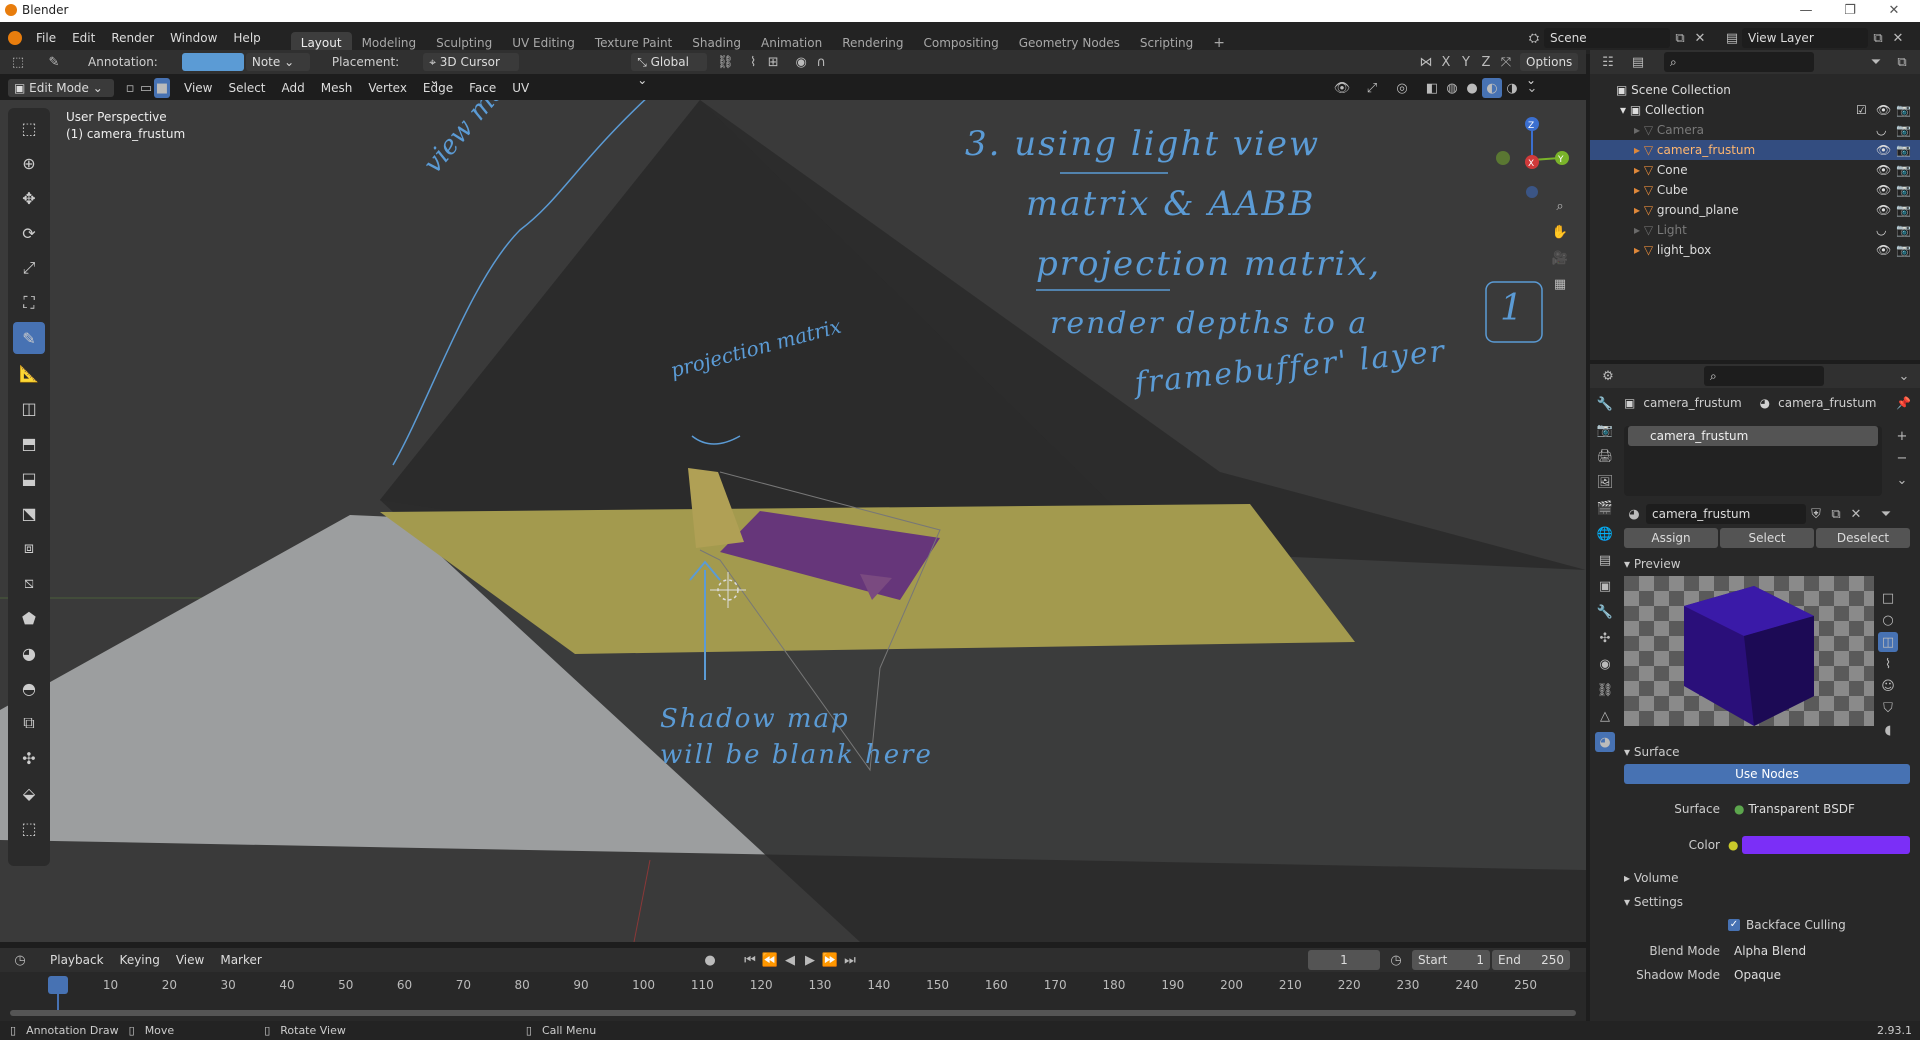  I want to click on visibility-icon: 👁, so click(1342, 88).